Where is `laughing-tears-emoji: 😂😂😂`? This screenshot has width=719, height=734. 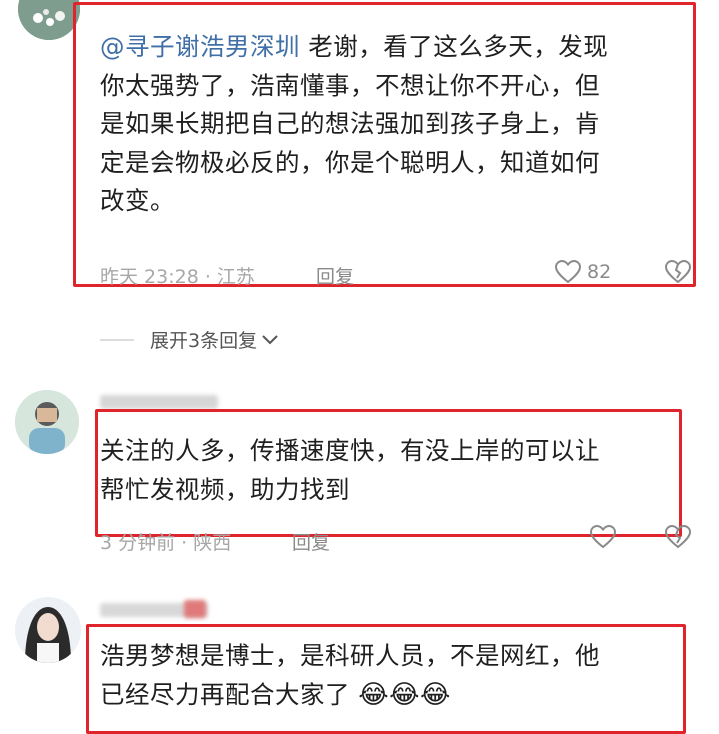 laughing-tears-emoji: 😂😂😂 is located at coordinates (404, 694).